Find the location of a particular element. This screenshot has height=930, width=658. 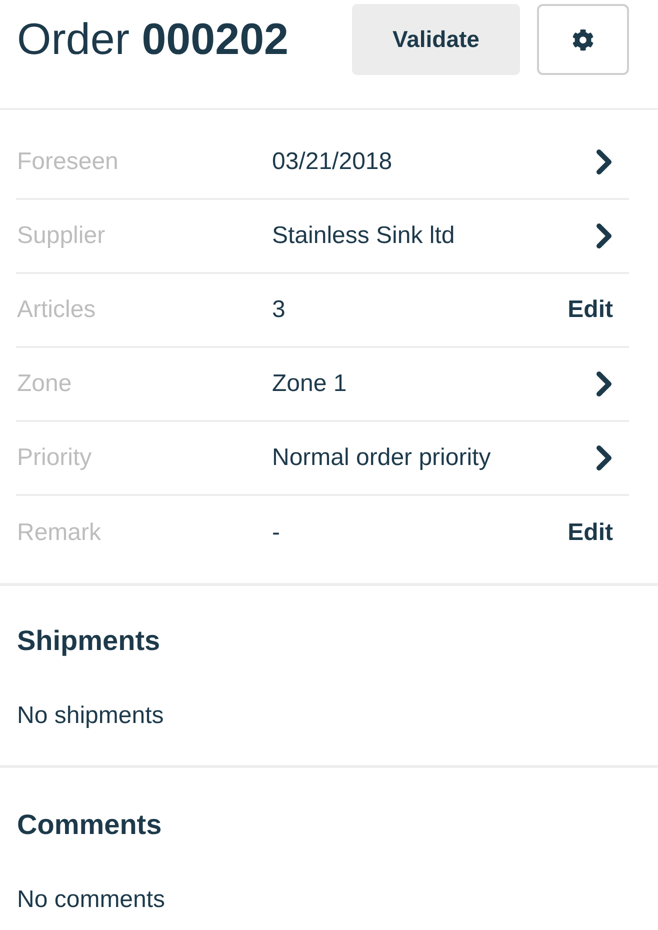

settings-button is located at coordinates (583, 39).